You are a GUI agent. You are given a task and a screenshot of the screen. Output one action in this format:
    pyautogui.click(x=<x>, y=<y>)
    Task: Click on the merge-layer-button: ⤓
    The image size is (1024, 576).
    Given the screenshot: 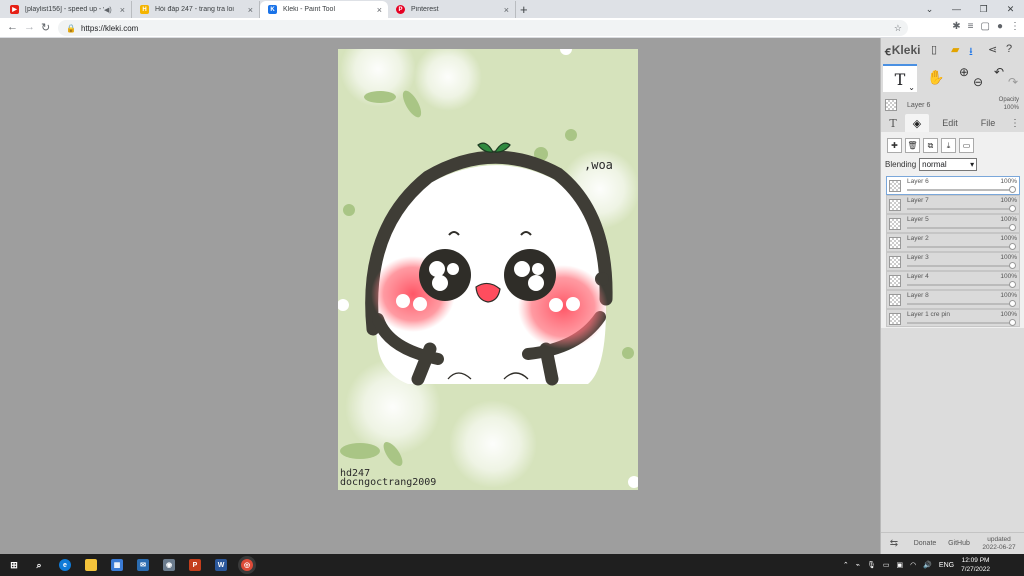 What is the action you would take?
    pyautogui.click(x=948, y=145)
    